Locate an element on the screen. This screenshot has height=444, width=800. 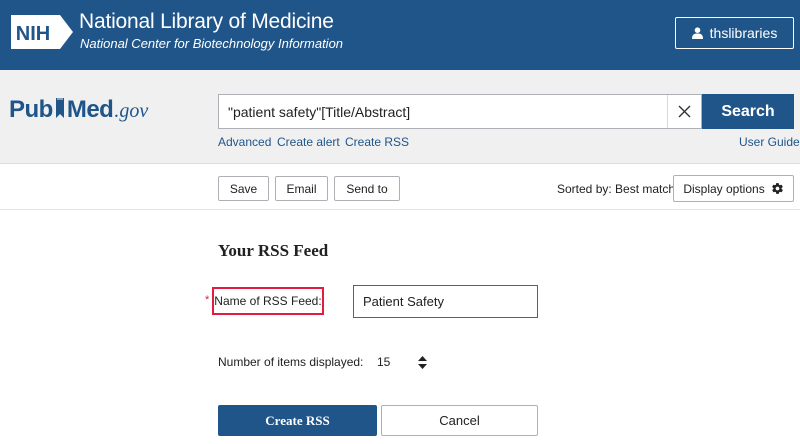
nih-logo: NIH is located at coordinates (42, 32).